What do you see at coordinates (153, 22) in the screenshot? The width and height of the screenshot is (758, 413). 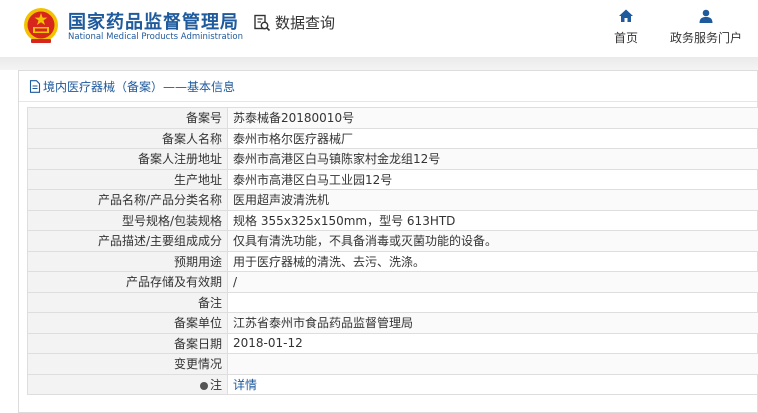 I see `brand-title-cn: 国家药品监督管理局` at bounding box center [153, 22].